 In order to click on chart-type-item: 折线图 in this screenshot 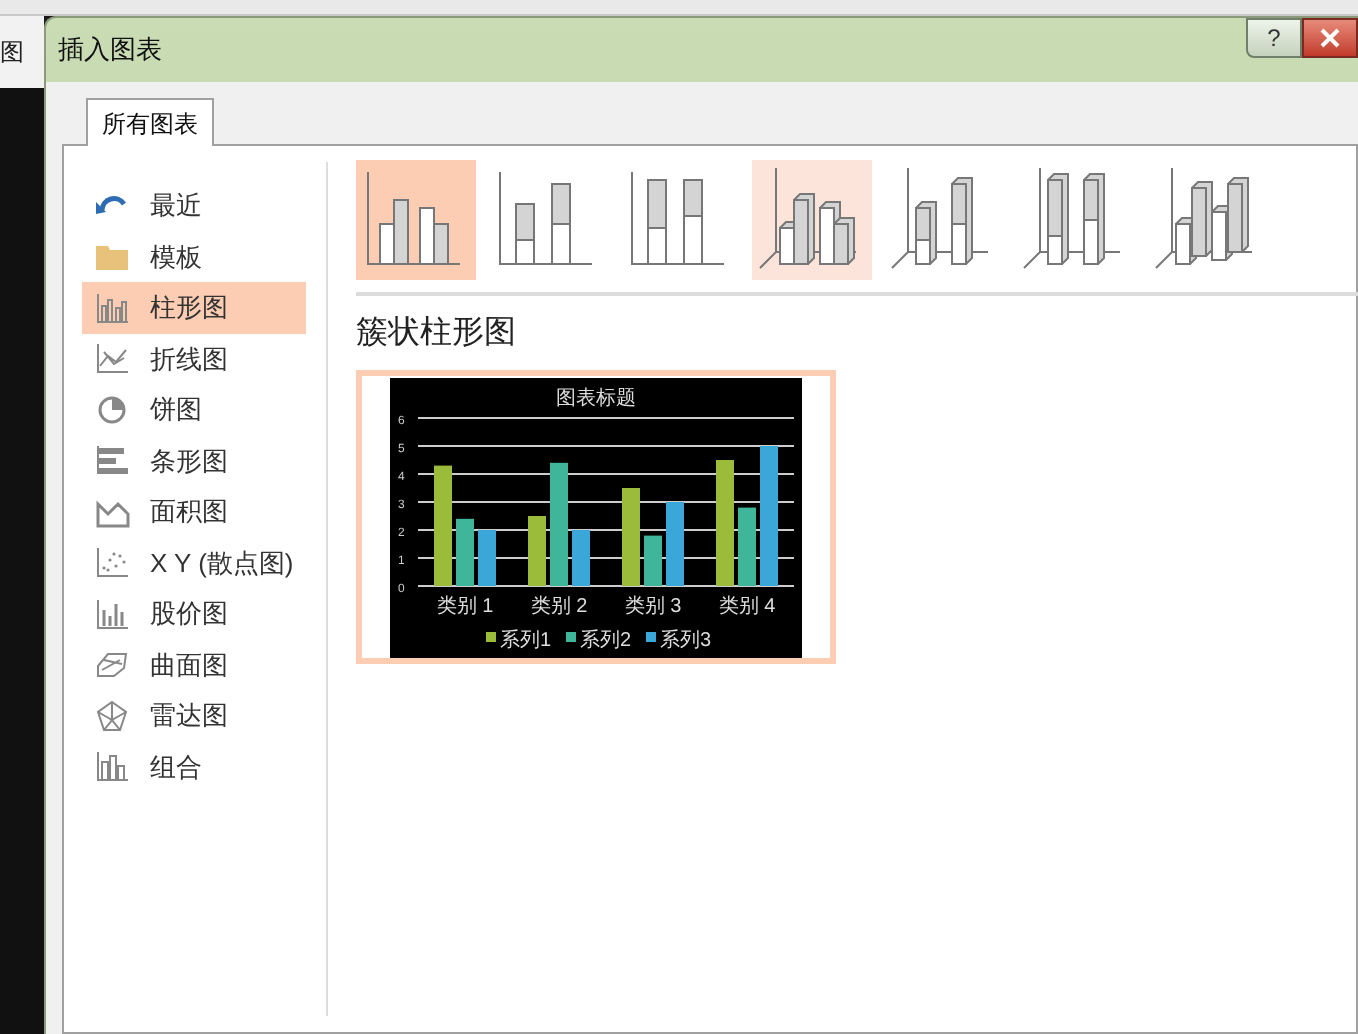, I will do `click(194, 358)`.